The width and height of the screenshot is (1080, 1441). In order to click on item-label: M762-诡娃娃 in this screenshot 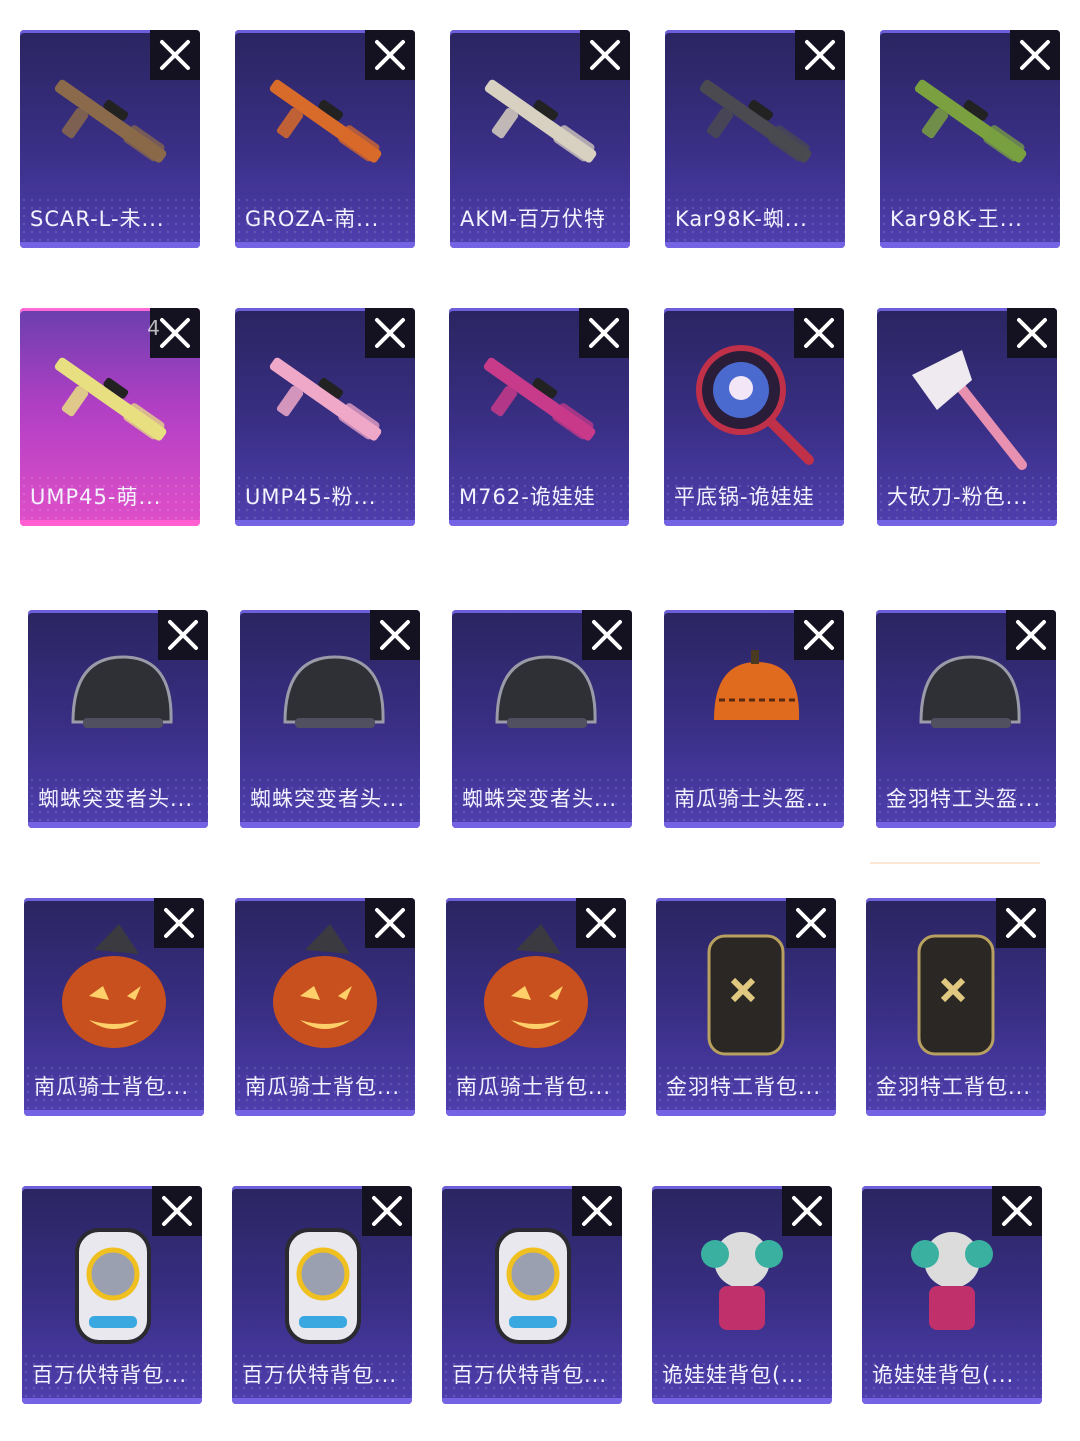, I will do `click(527, 497)`.